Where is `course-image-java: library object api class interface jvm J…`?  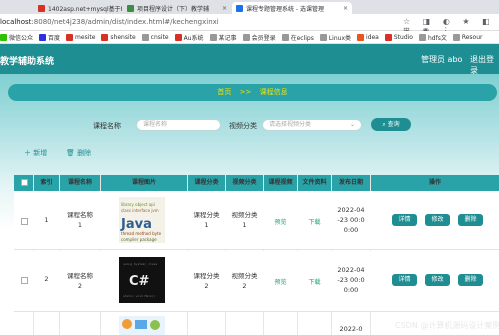
course-image-java: library object api class interface jvm J… is located at coordinates (142, 220).